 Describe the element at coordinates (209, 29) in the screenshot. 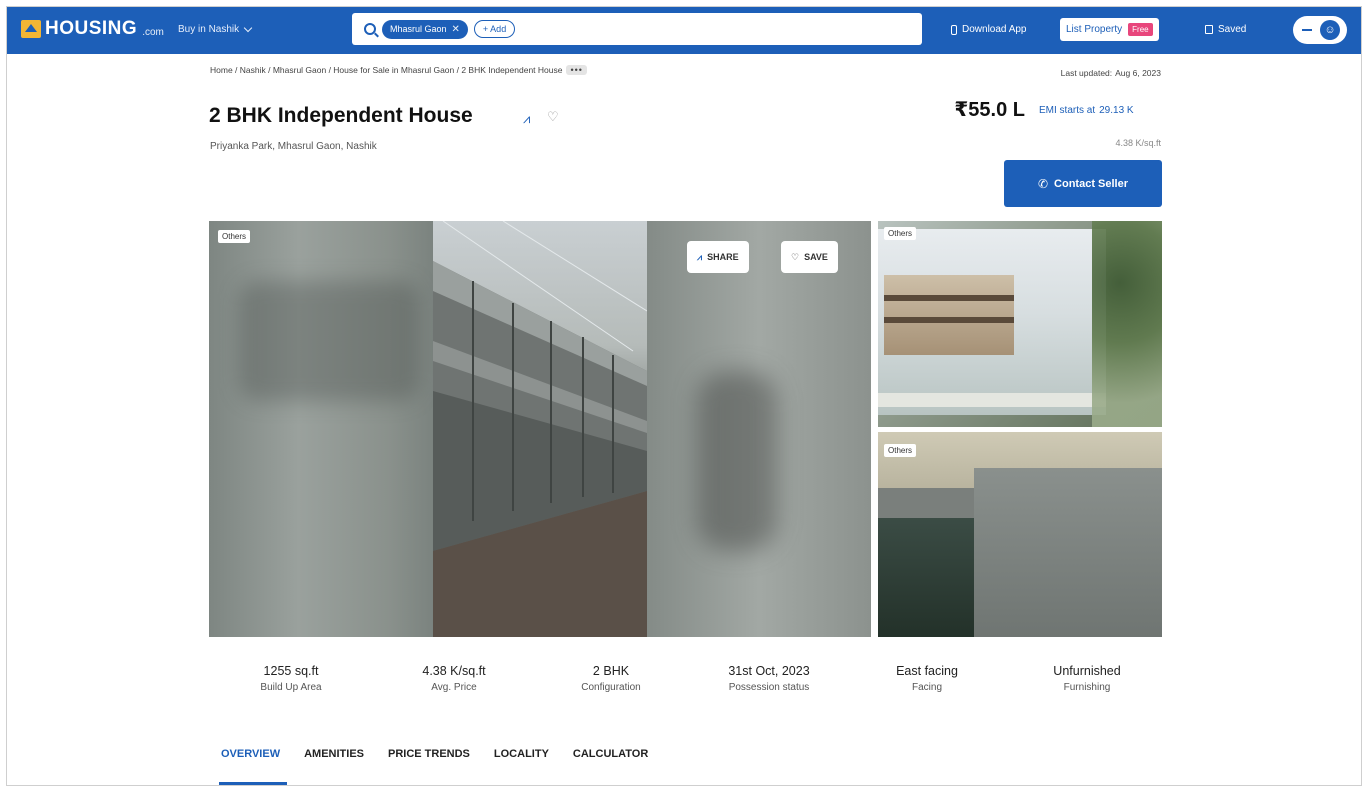

I see `city-select-label: Buy in Nashik` at that location.